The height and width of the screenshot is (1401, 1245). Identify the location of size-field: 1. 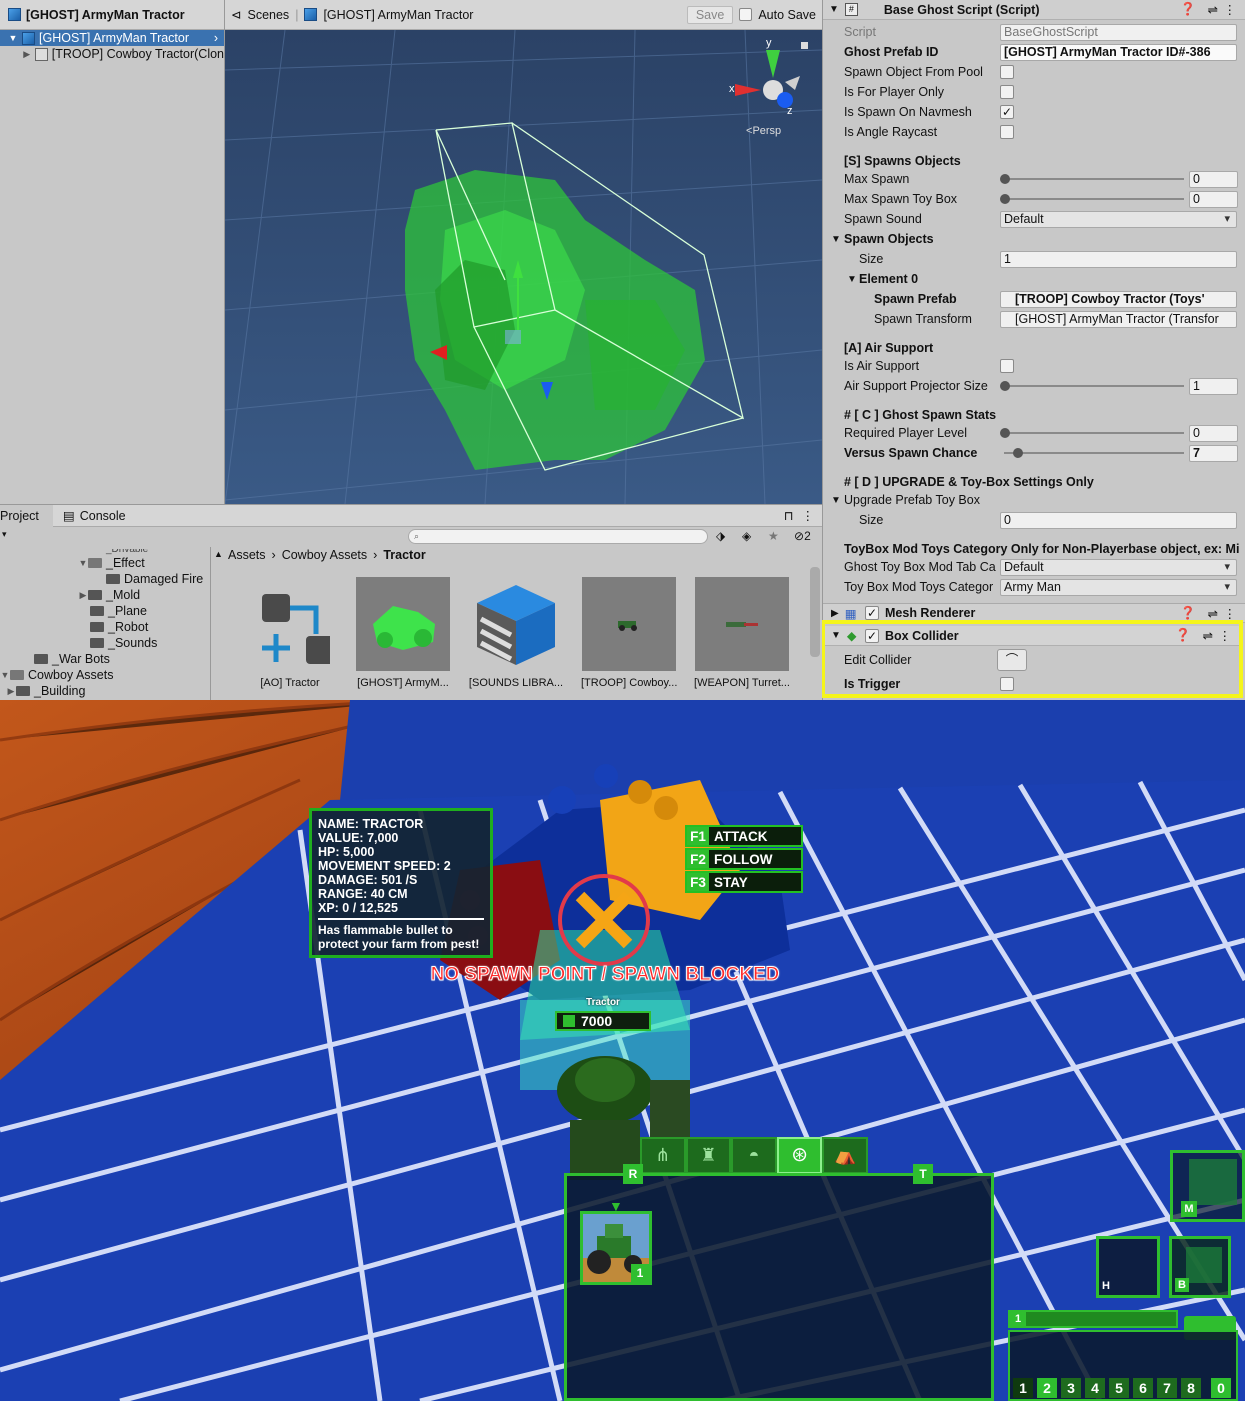
(1118, 259).